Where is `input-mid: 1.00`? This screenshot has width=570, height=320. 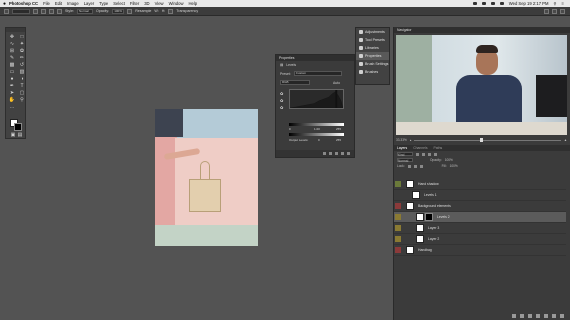
input-mid: 1.00 is located at coordinates (317, 129).